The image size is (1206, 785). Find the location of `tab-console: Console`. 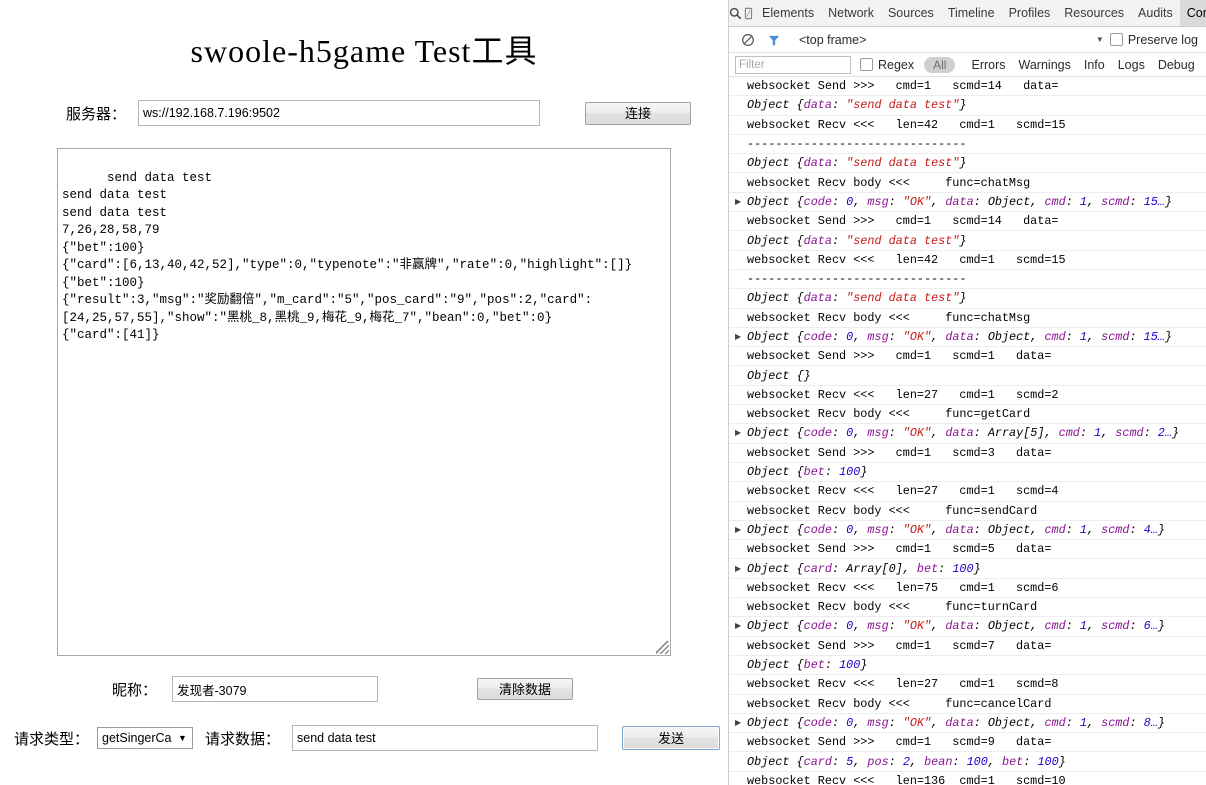

tab-console: Console is located at coordinates (1192, 13).